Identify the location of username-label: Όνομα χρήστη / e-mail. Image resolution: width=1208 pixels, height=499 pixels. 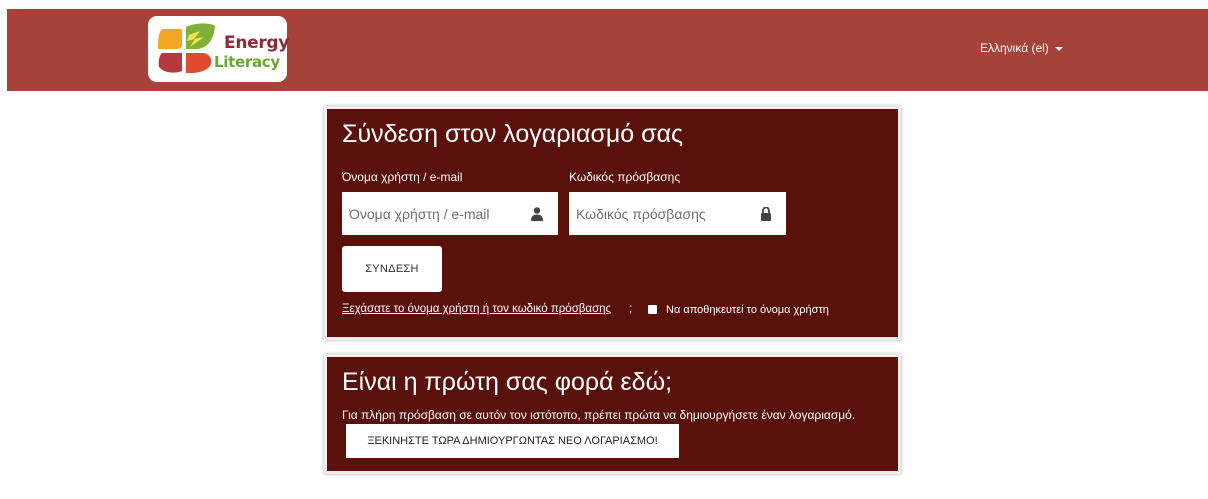
(402, 177).